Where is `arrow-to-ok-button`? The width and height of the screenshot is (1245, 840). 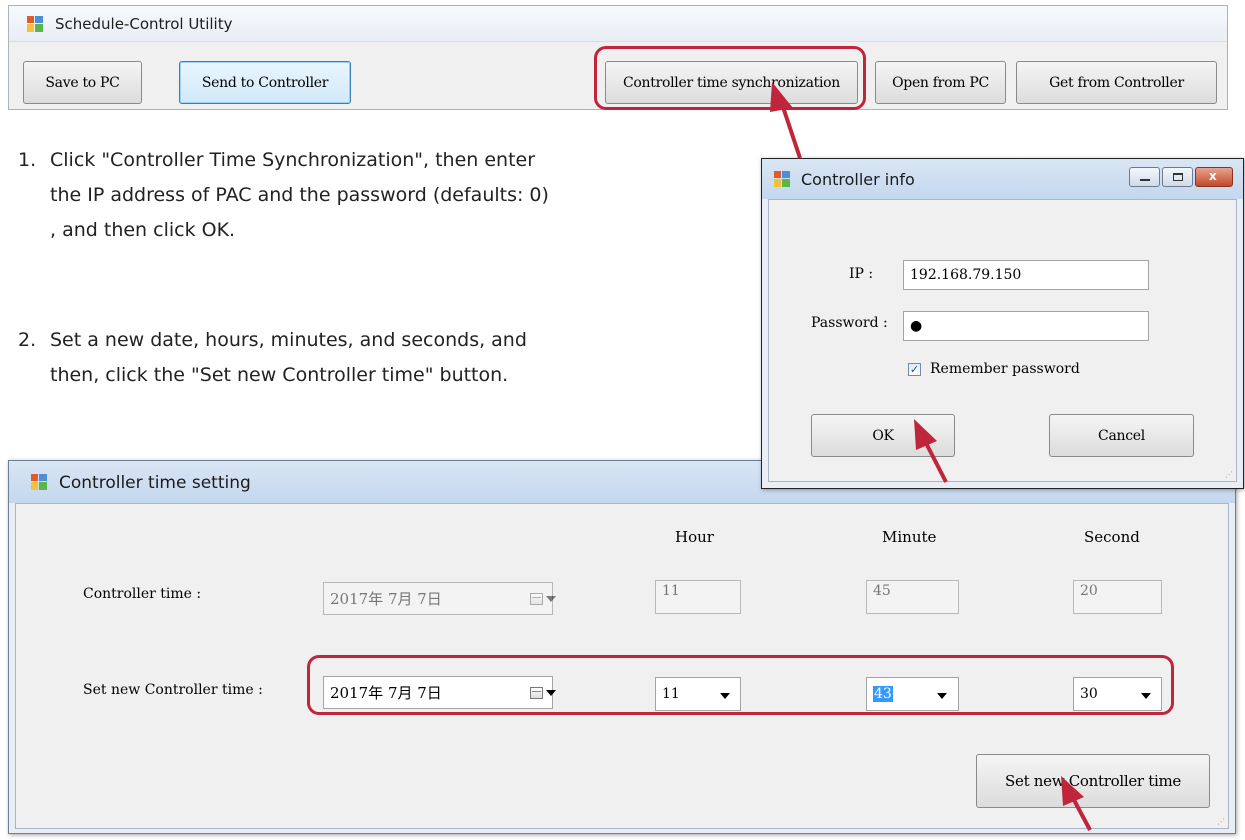 arrow-to-ok-button is located at coordinates (931, 451).